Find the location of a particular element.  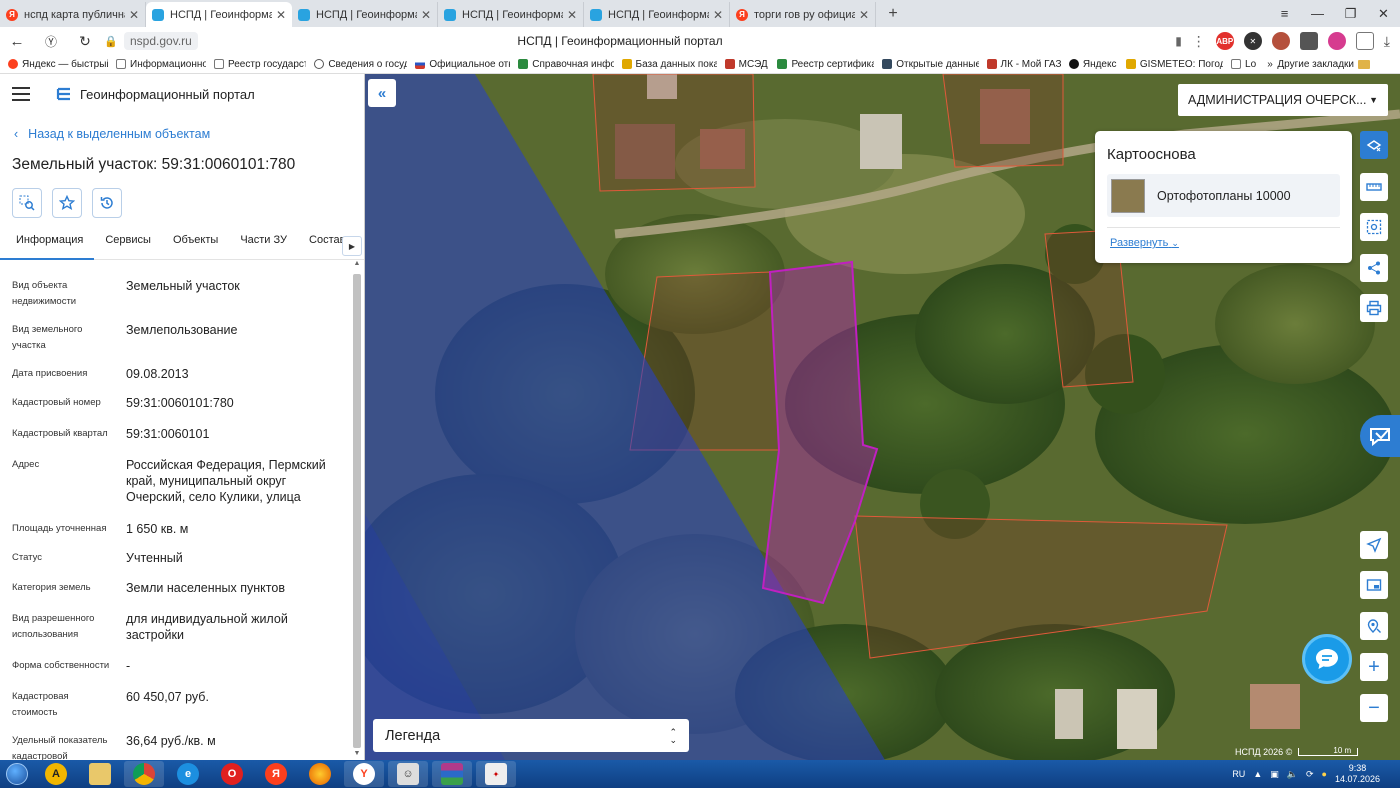

taskbar-app: Я is located at coordinates (276, 774).